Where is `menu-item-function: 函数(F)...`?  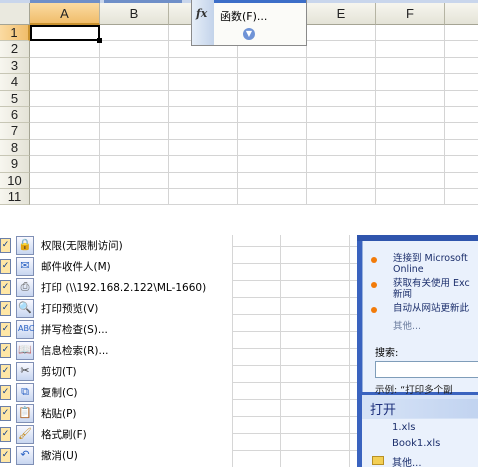 menu-item-function: 函数(F)... is located at coordinates (243, 16).